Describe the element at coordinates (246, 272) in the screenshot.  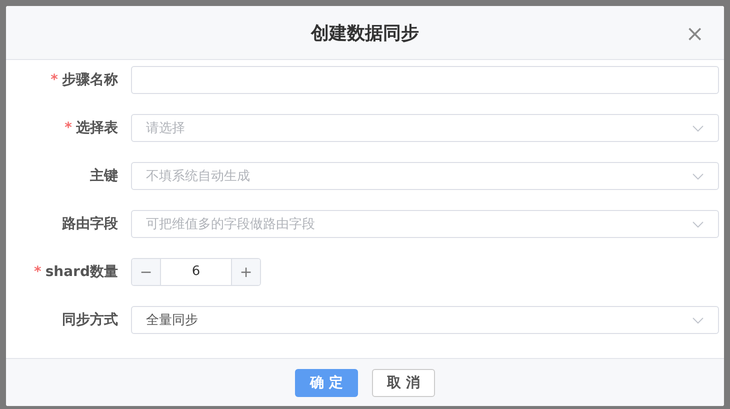
I see `increment-button: +` at that location.